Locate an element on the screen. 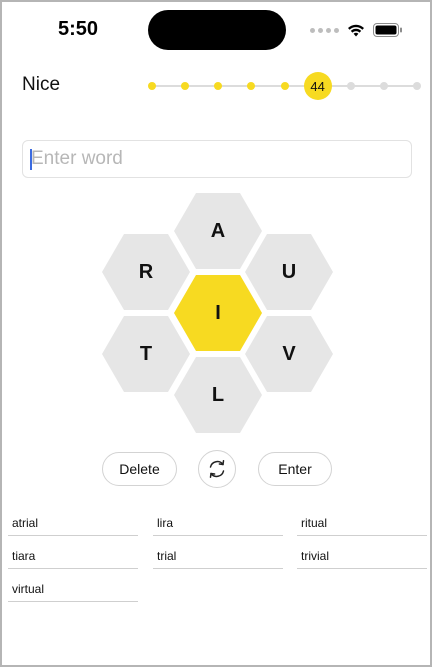  status-time: 5:50 is located at coordinates (78, 29).